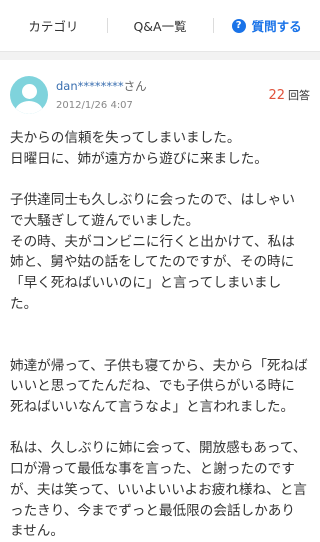 This screenshot has height=542, width=320. I want to click on top-tab-bar: カテゴリ Q&A一覧 ? 質問する, so click(160, 26).